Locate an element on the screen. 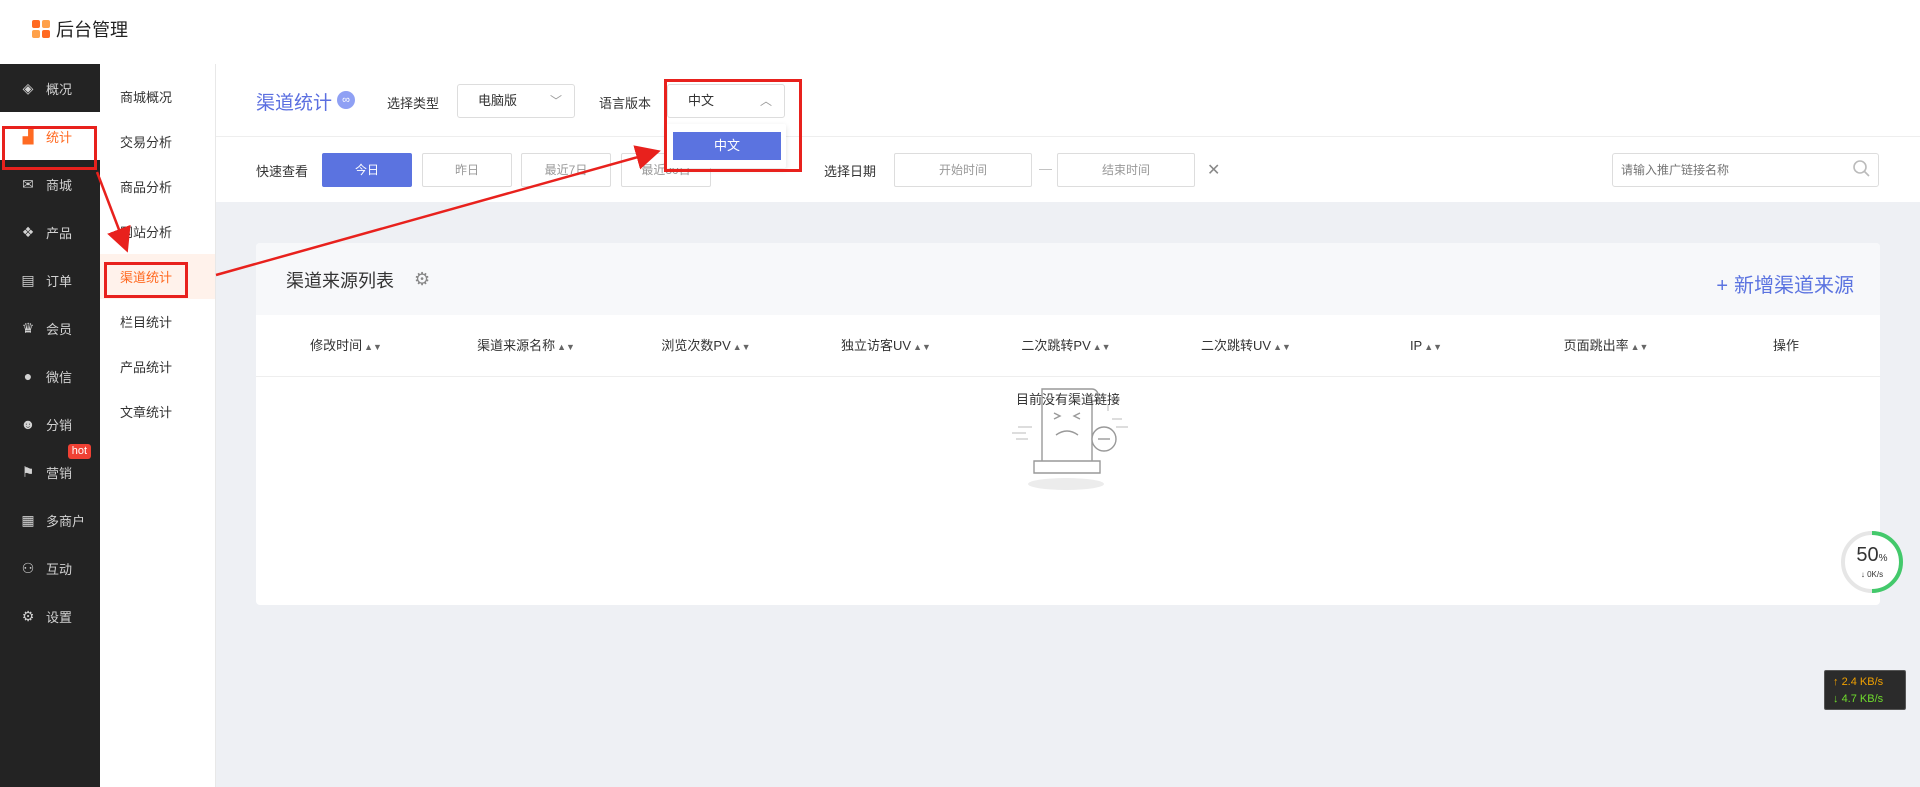 This screenshot has height=787, width=1920. progress-value: 50% is located at coordinates (1872, 555).